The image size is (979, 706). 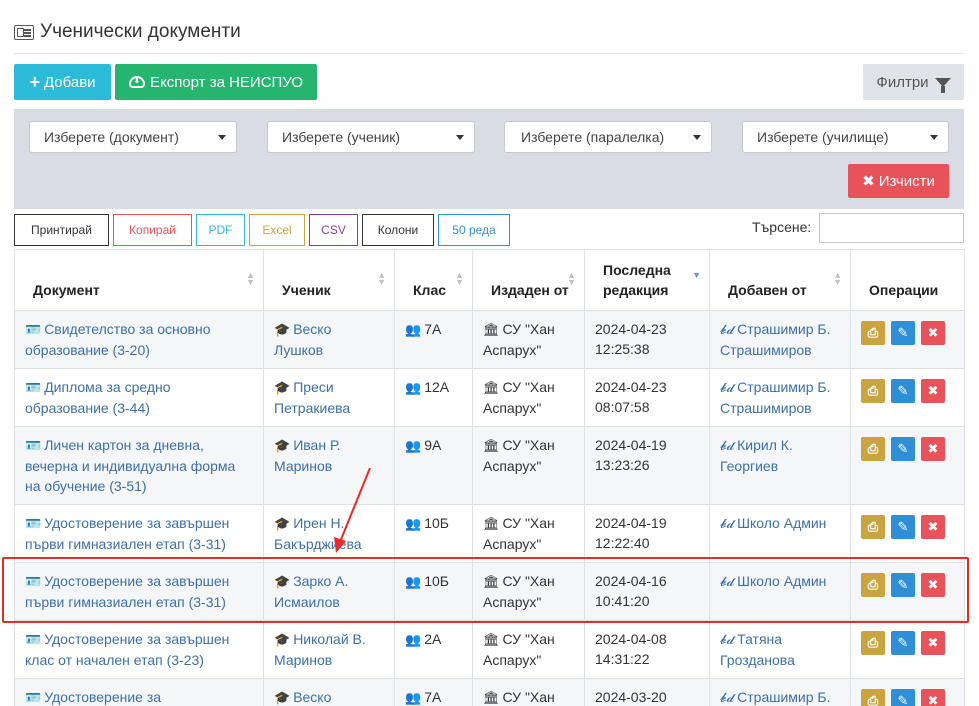 What do you see at coordinates (98, 397) in the screenshot?
I see `document-link: Диплома за средно образование (3-44)` at bounding box center [98, 397].